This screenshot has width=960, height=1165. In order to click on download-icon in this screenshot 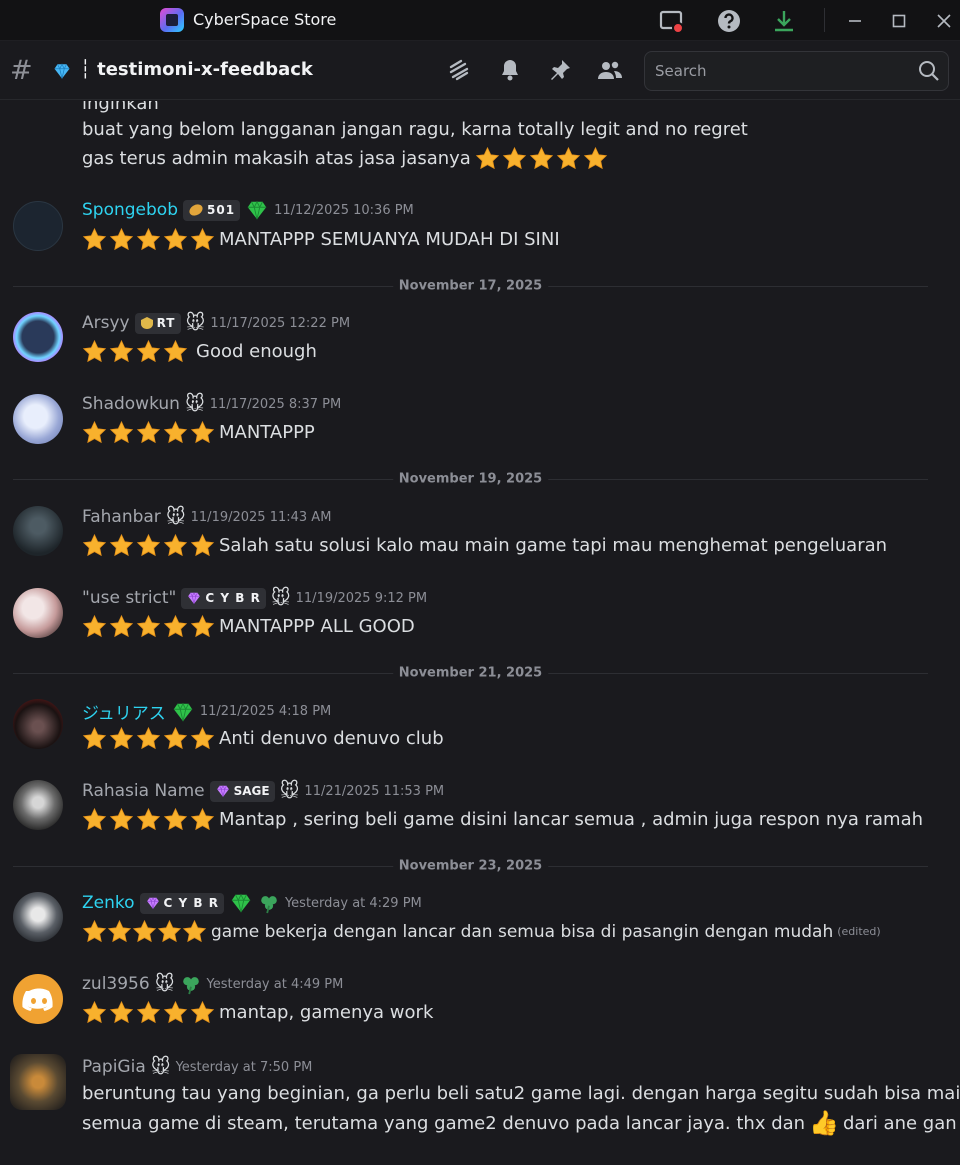, I will do `click(784, 21)`.